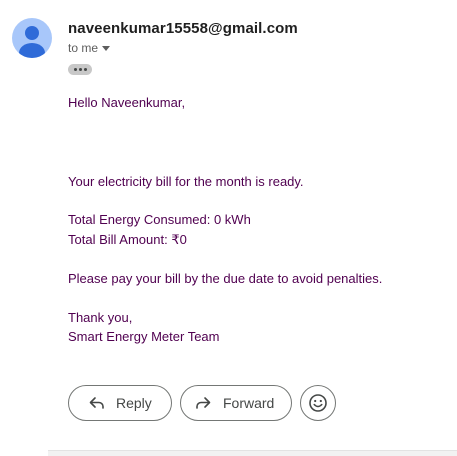  What do you see at coordinates (249, 403) in the screenshot?
I see `forward-label: Forward` at bounding box center [249, 403].